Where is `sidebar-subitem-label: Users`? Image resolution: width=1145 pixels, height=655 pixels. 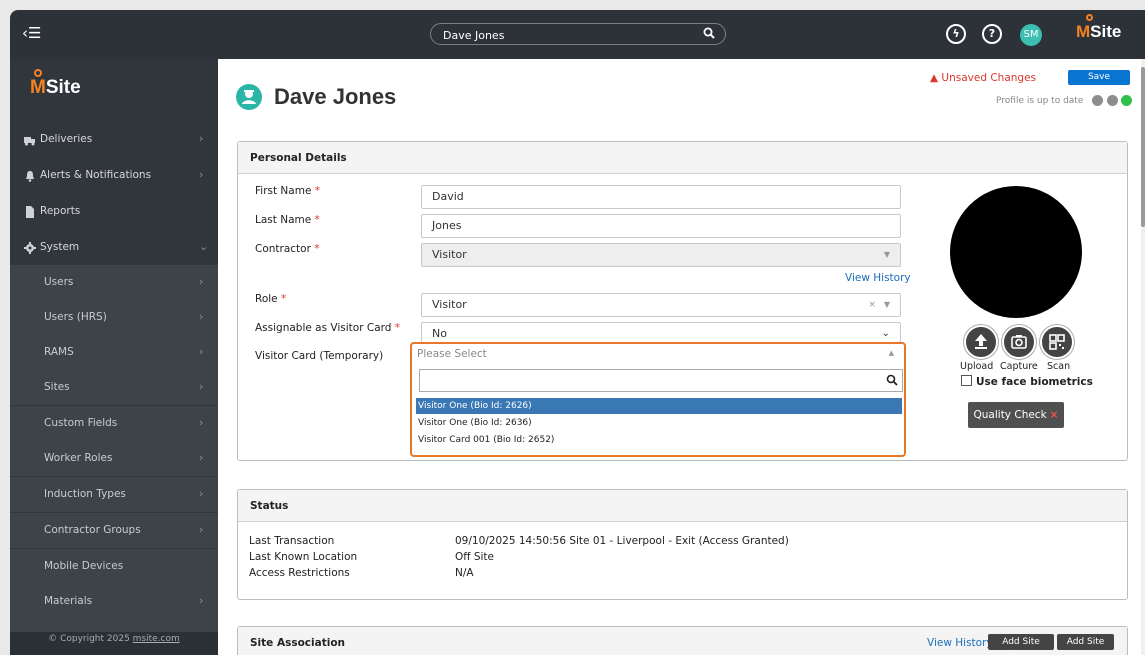
sidebar-subitem-label: Users is located at coordinates (59, 282).